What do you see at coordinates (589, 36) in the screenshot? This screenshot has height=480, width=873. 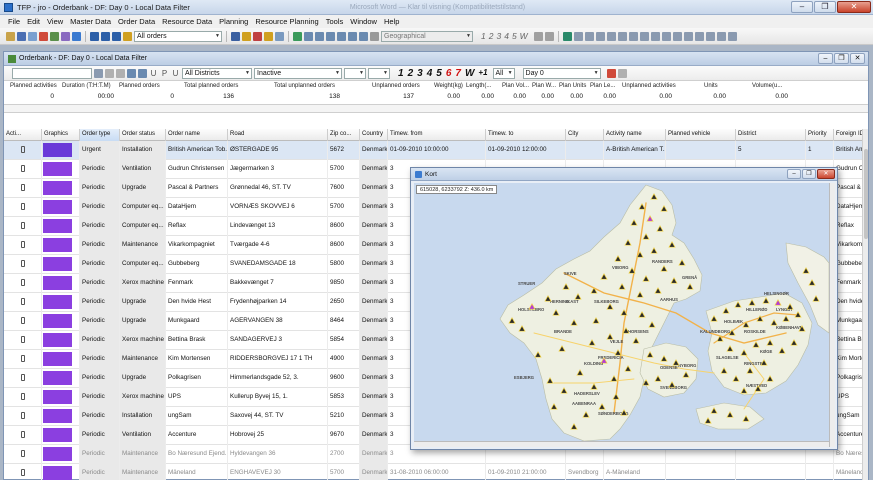 I see `zoom-out-icon` at bounding box center [589, 36].